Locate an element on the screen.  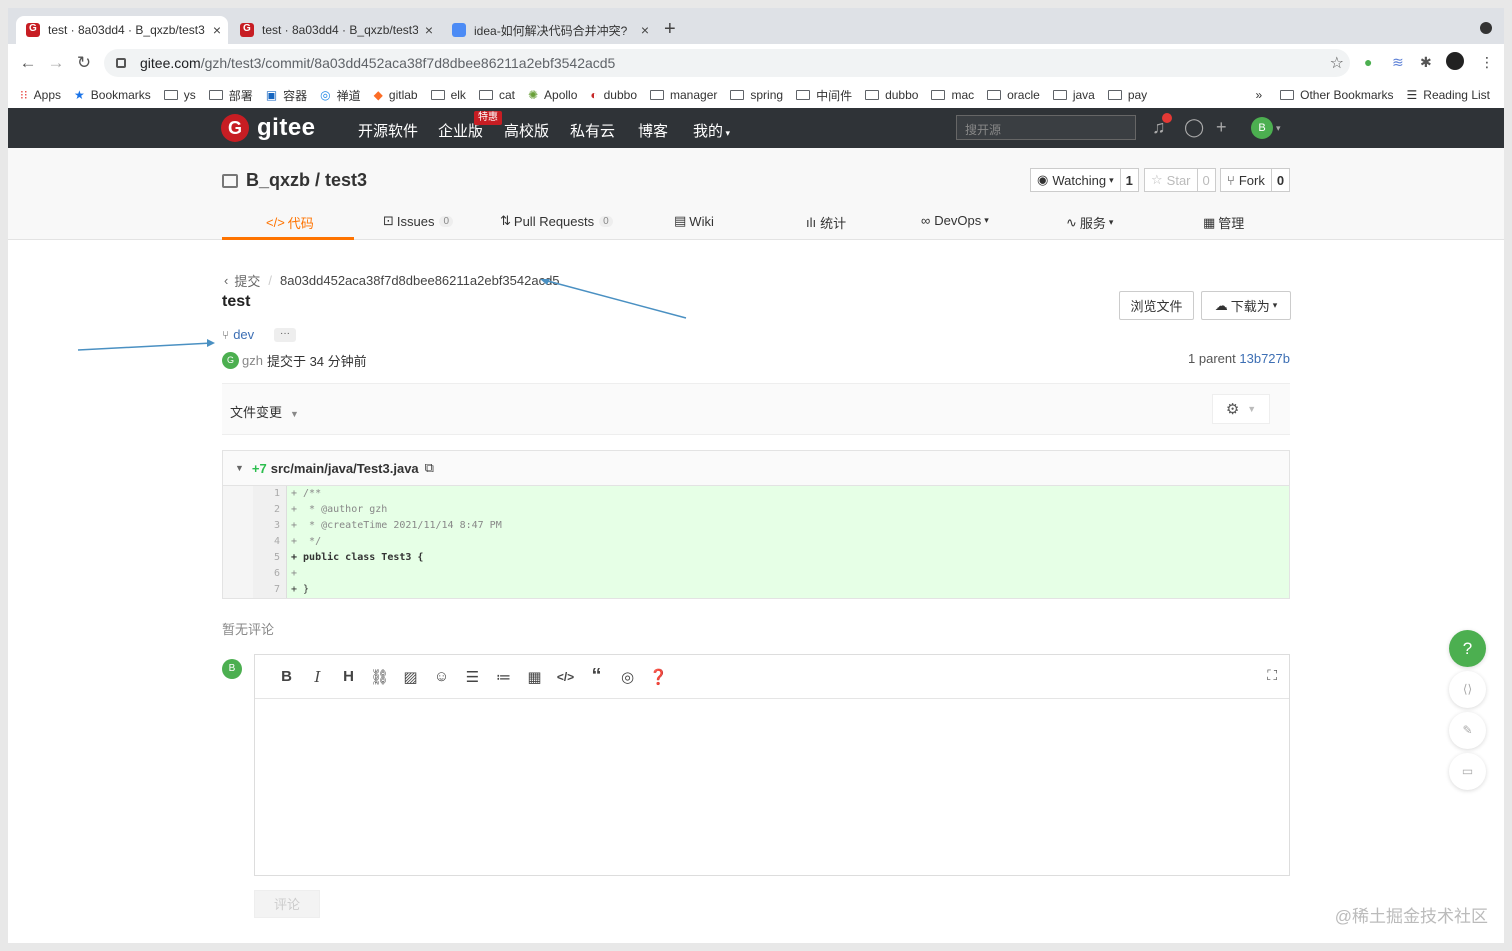
annotation-arrows is located at coordinates (382, 315).